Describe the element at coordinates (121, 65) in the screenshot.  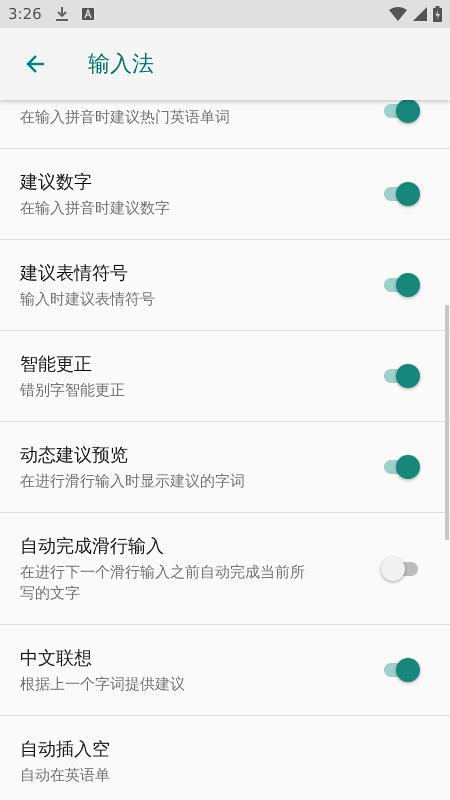
I see `page-title: 输入法` at that location.